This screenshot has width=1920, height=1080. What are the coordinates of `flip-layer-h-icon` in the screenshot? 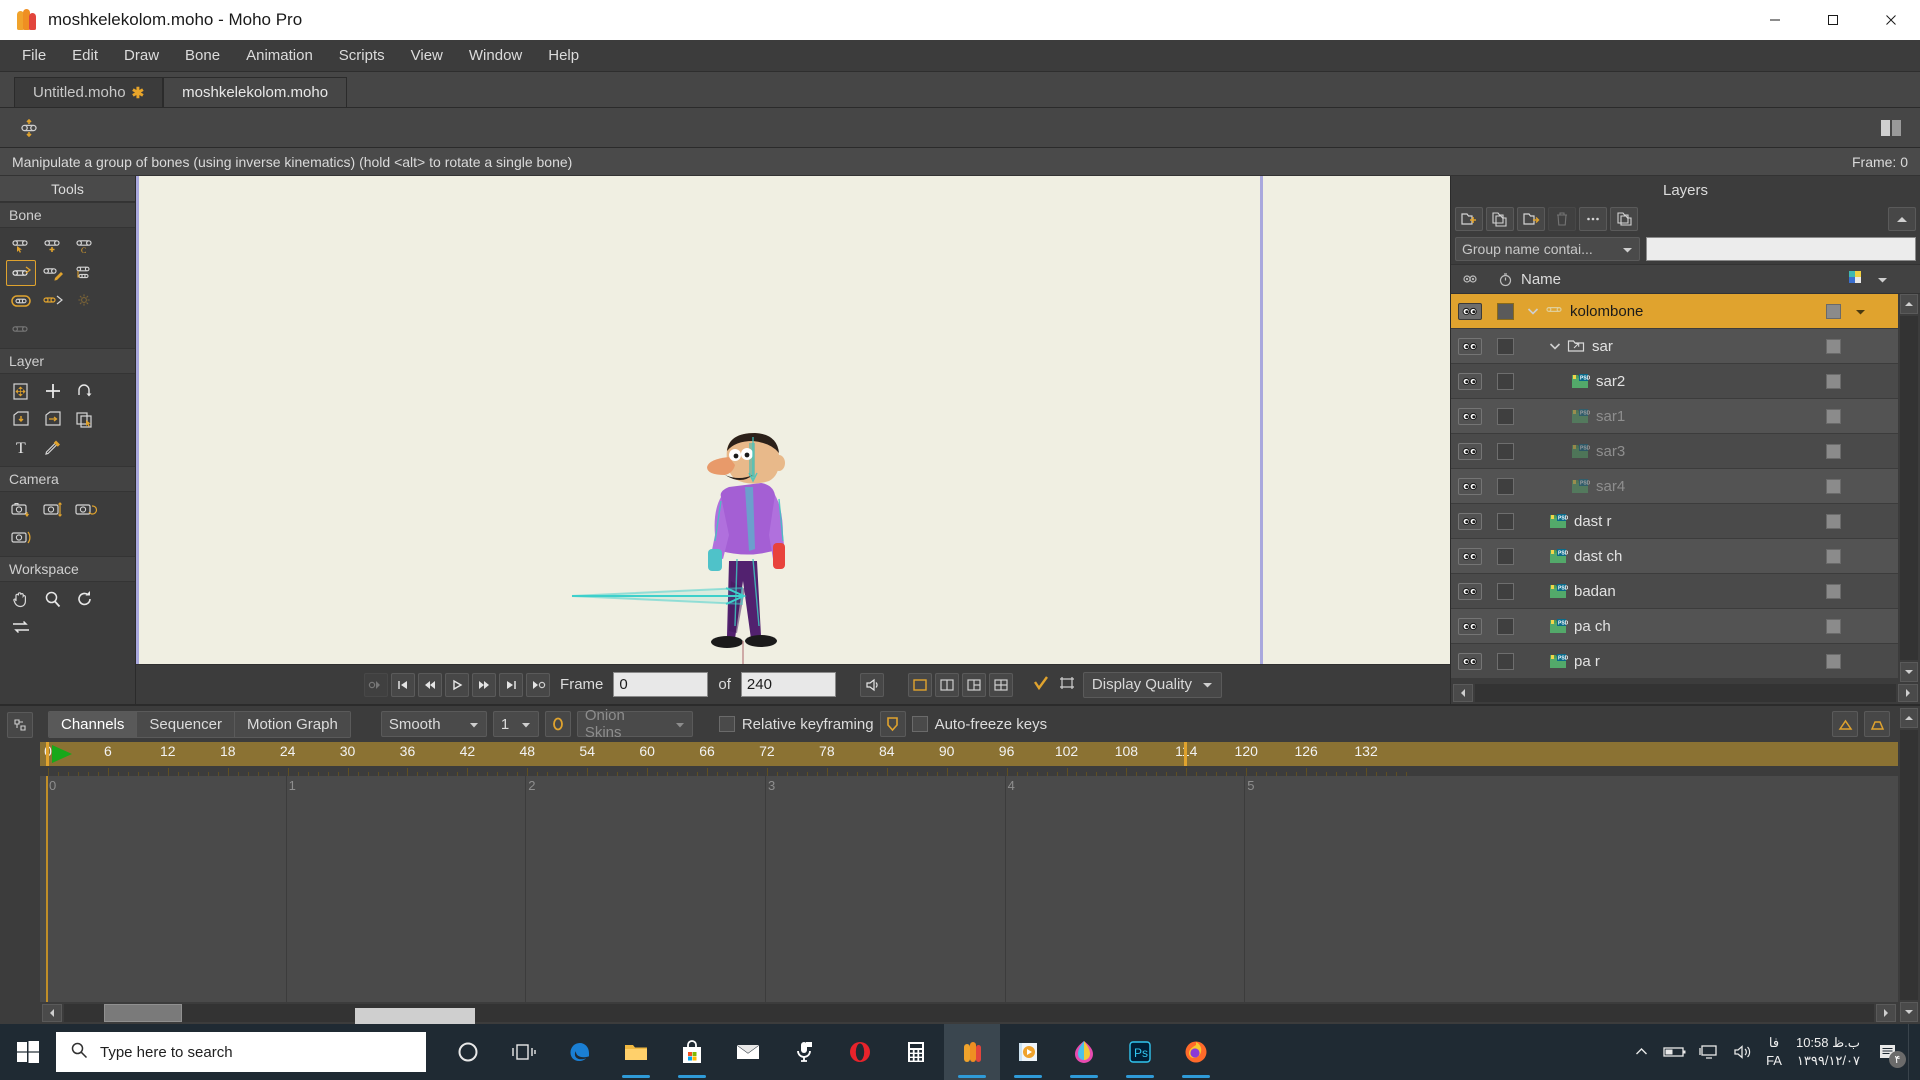 It's located at (53, 419).